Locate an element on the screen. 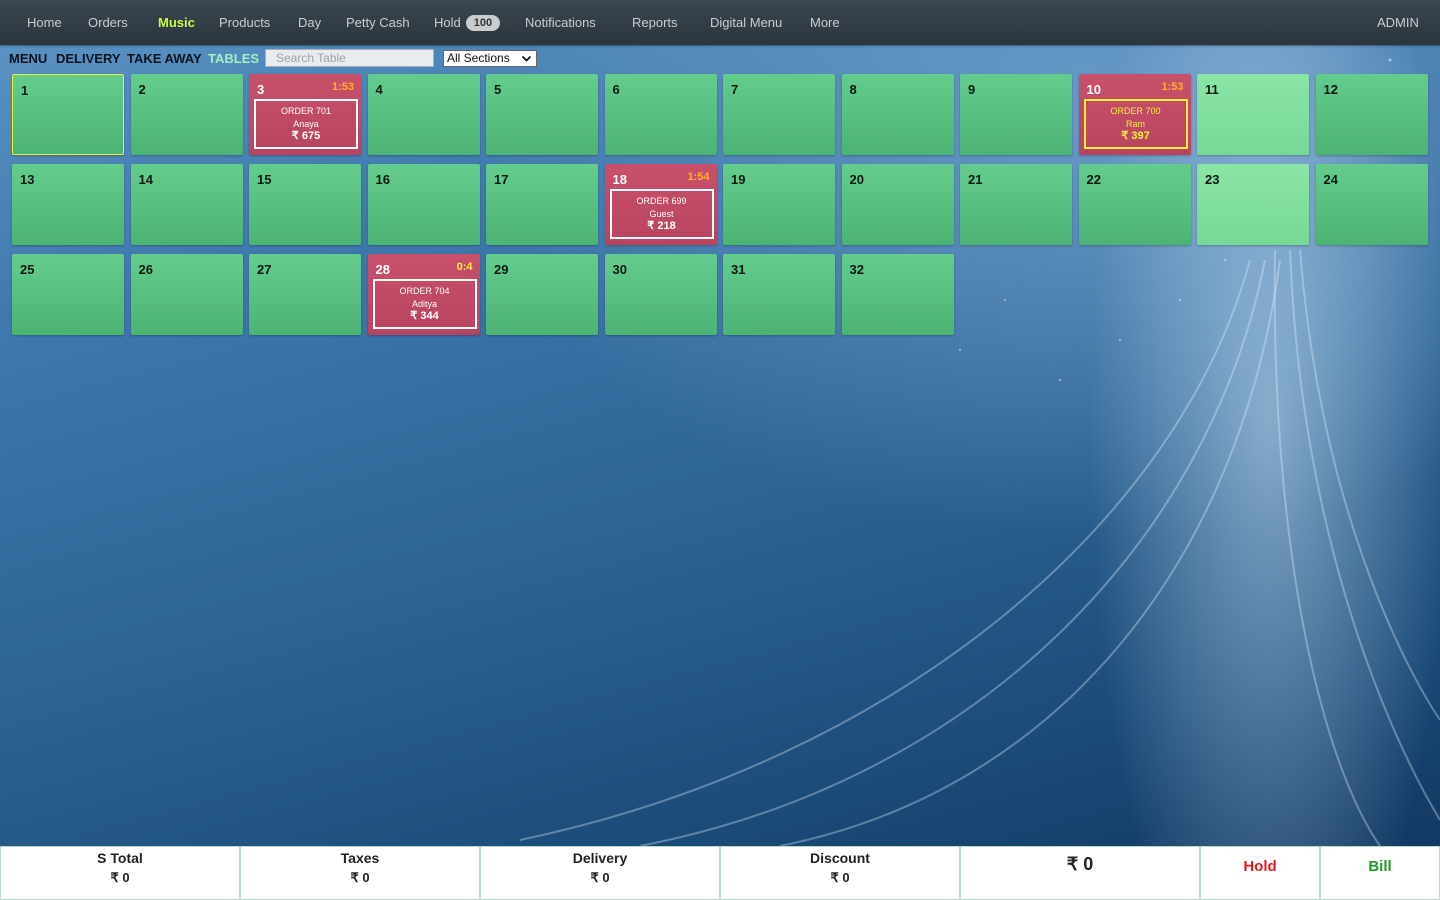  order-number: ORDER 701 is located at coordinates (306, 111).